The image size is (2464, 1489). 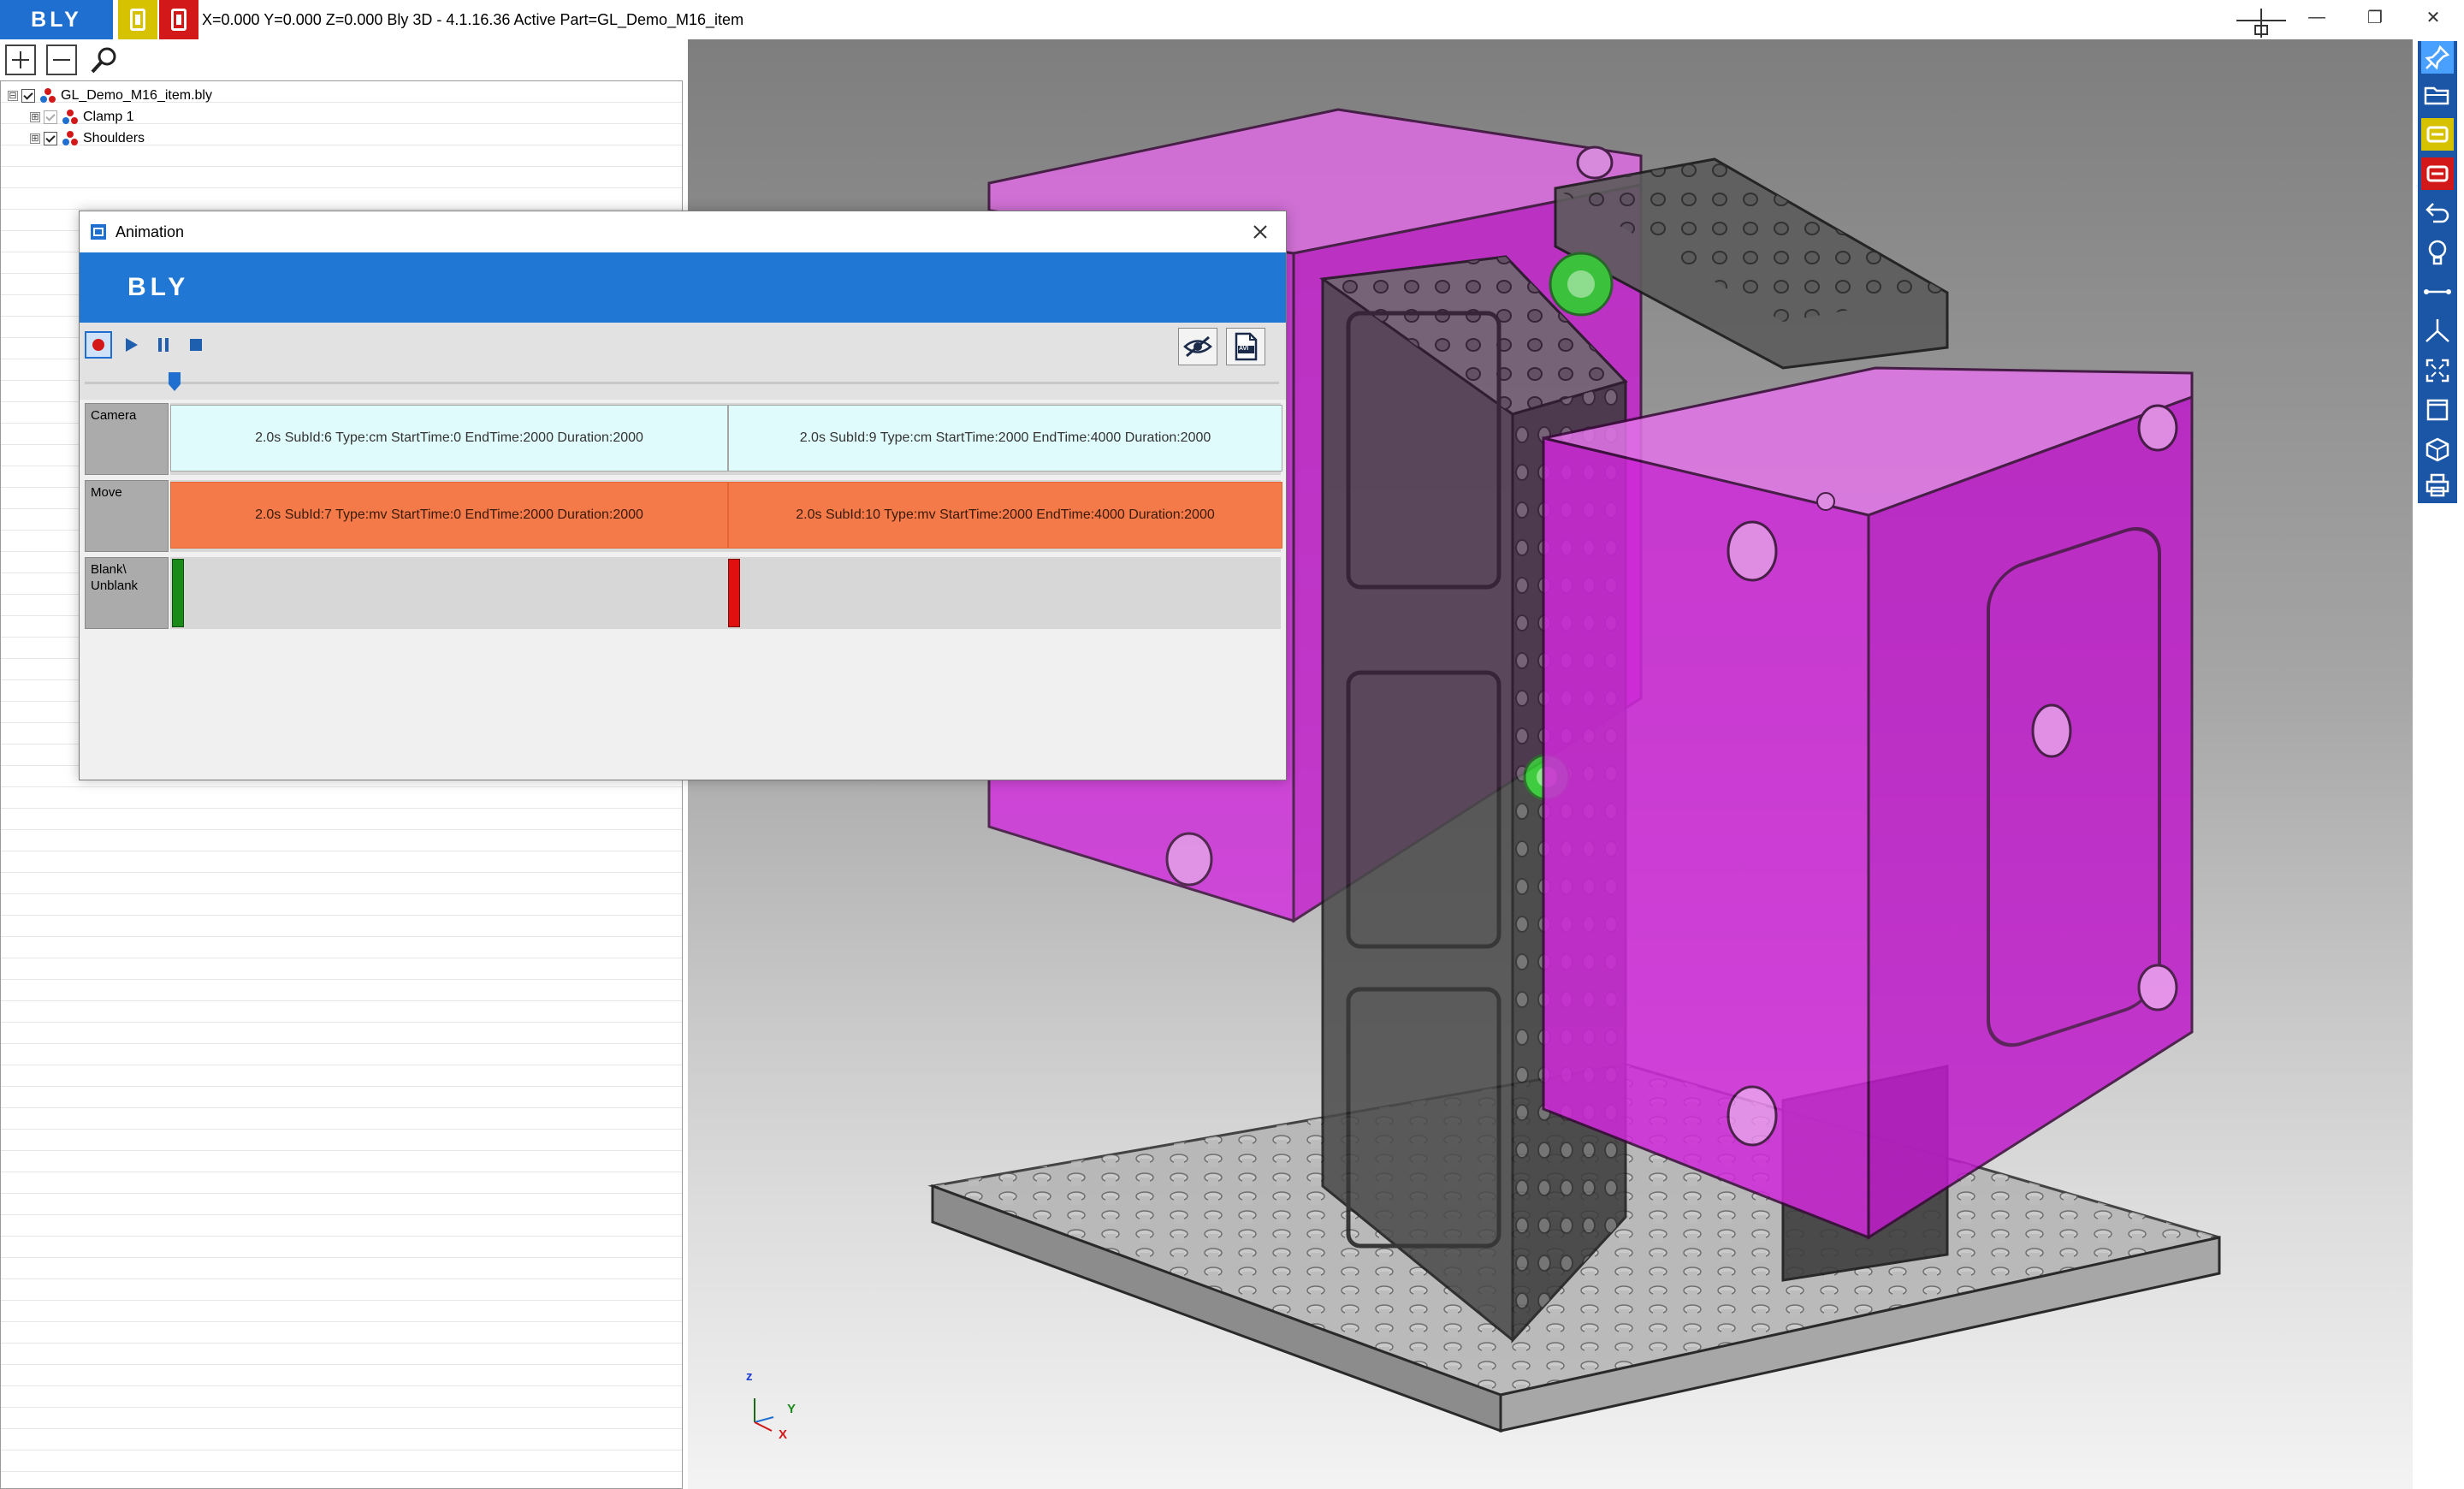 I want to click on collapse-toggle: ⊟, so click(x=13, y=96).